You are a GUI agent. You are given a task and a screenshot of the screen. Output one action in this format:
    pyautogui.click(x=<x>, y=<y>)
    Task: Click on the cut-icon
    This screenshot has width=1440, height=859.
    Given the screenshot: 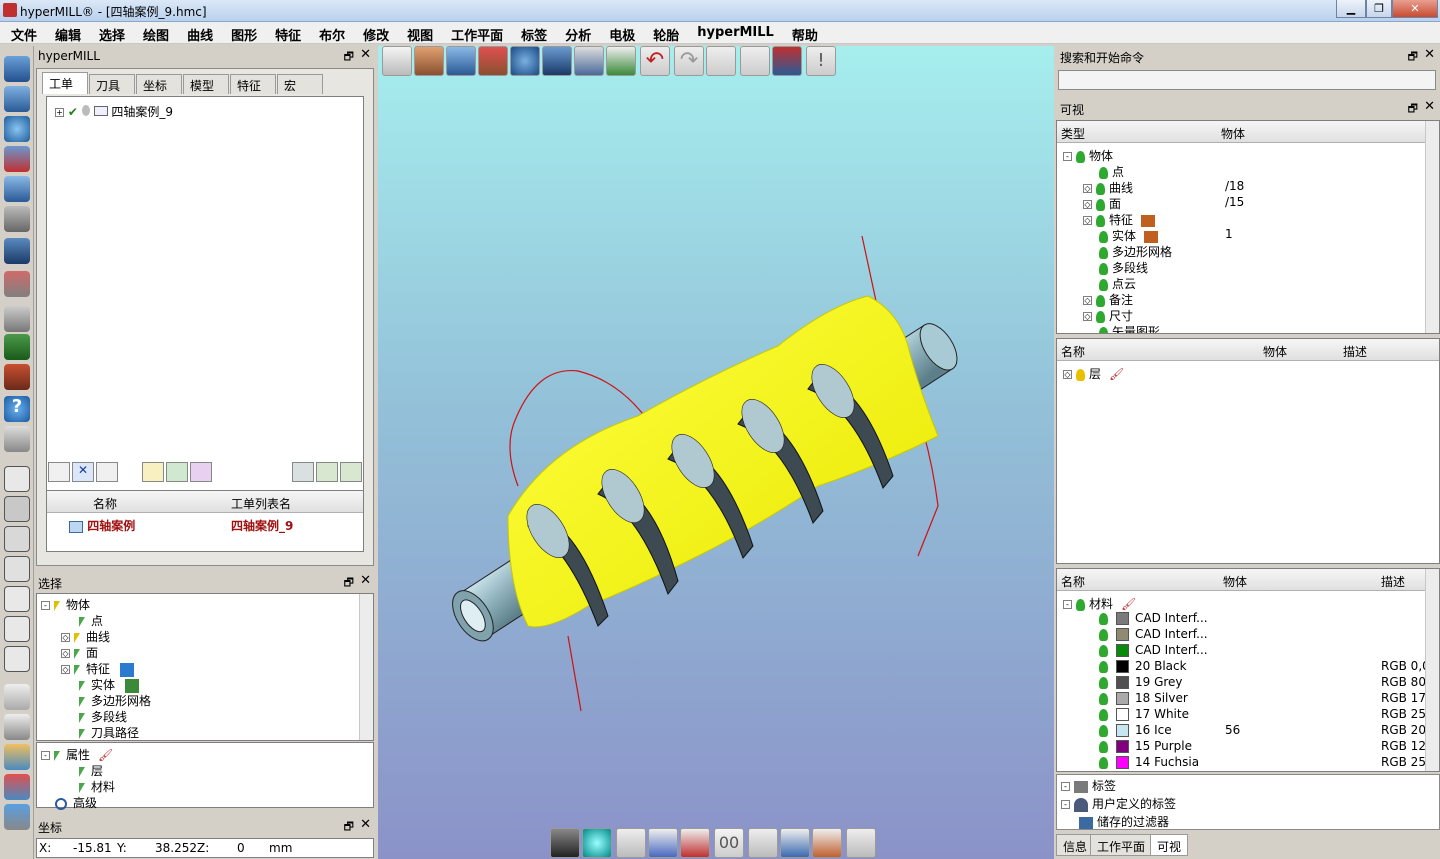 What is the action you would take?
    pyautogui.click(x=17, y=219)
    